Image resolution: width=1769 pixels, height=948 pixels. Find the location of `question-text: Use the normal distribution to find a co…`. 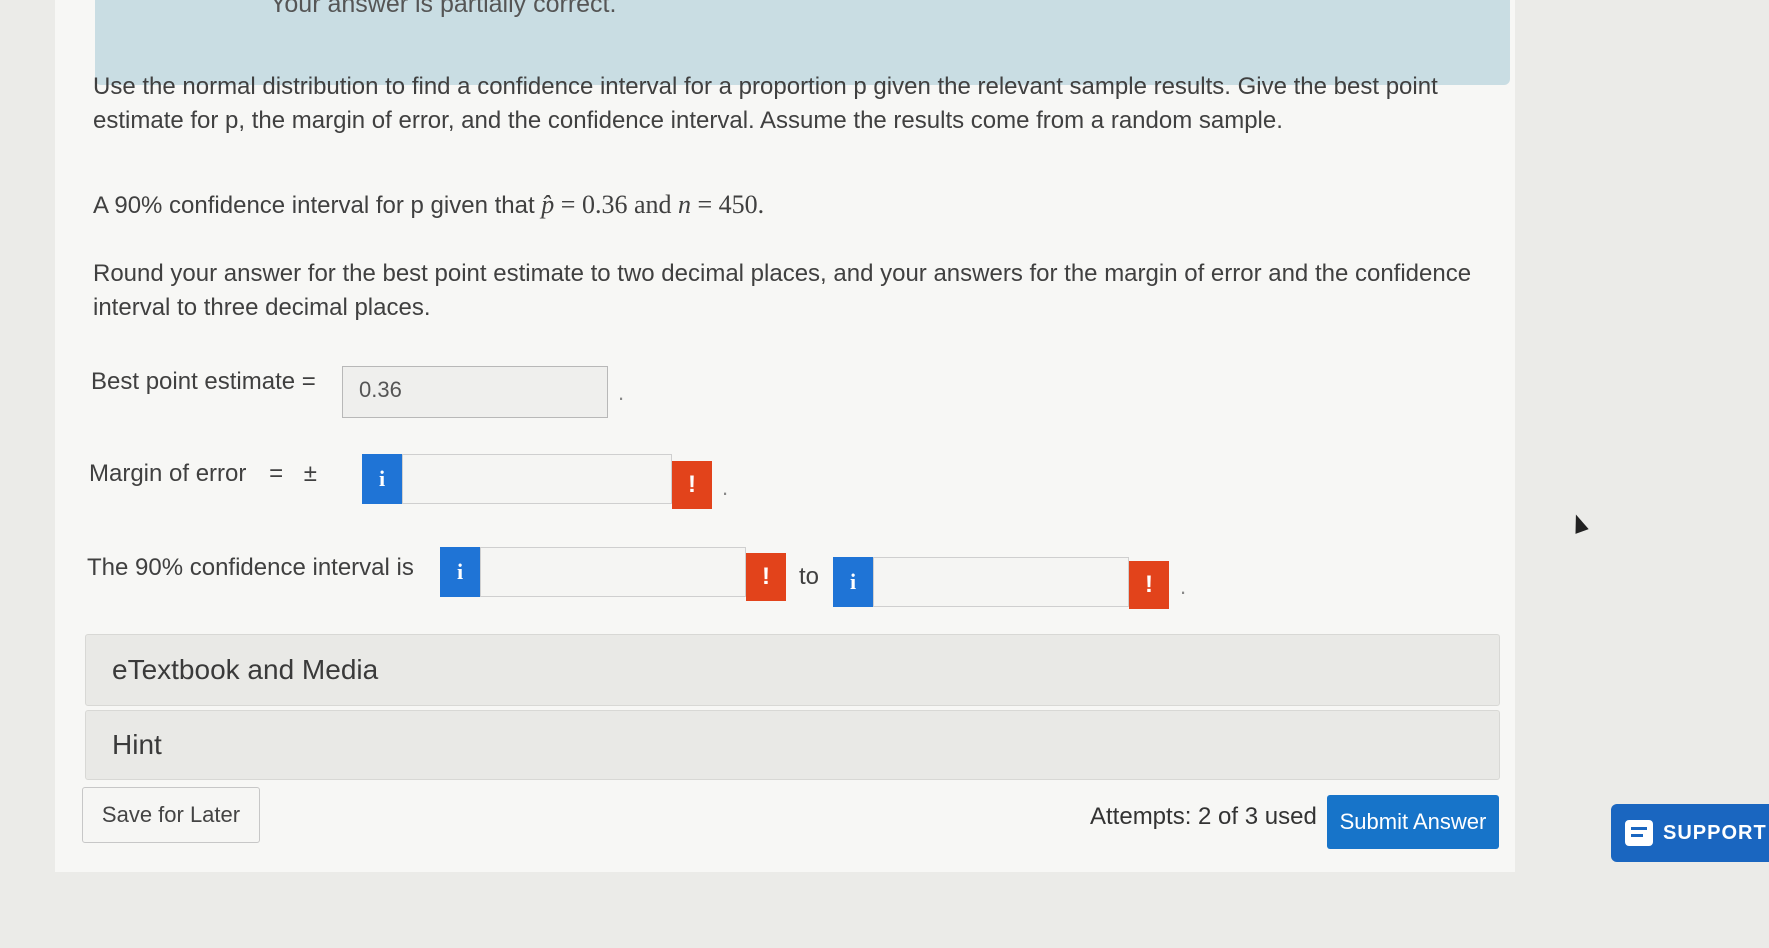

question-text: Use the normal distribution to find a co… is located at coordinates (793, 104).